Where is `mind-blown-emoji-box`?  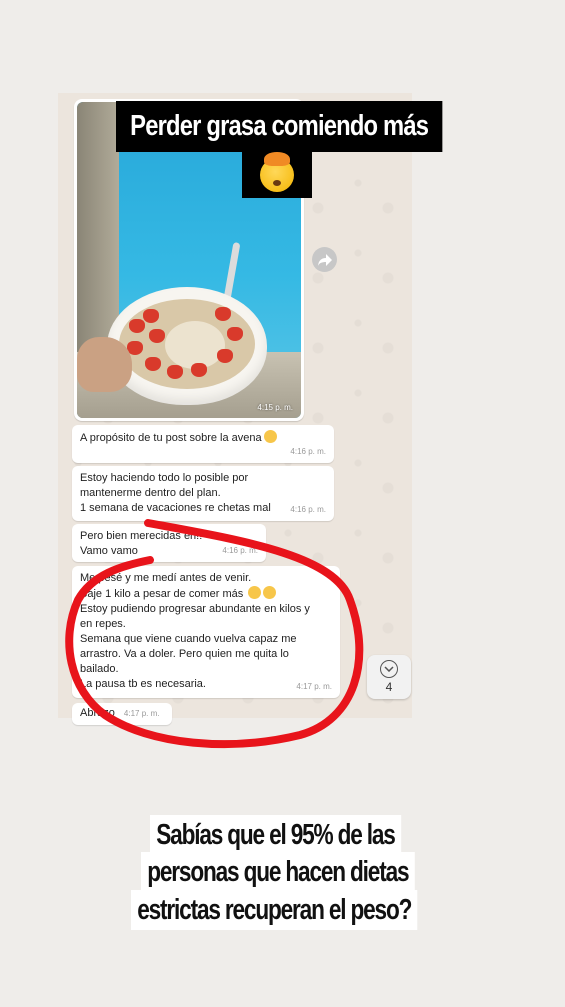 mind-blown-emoji-box is located at coordinates (277, 175).